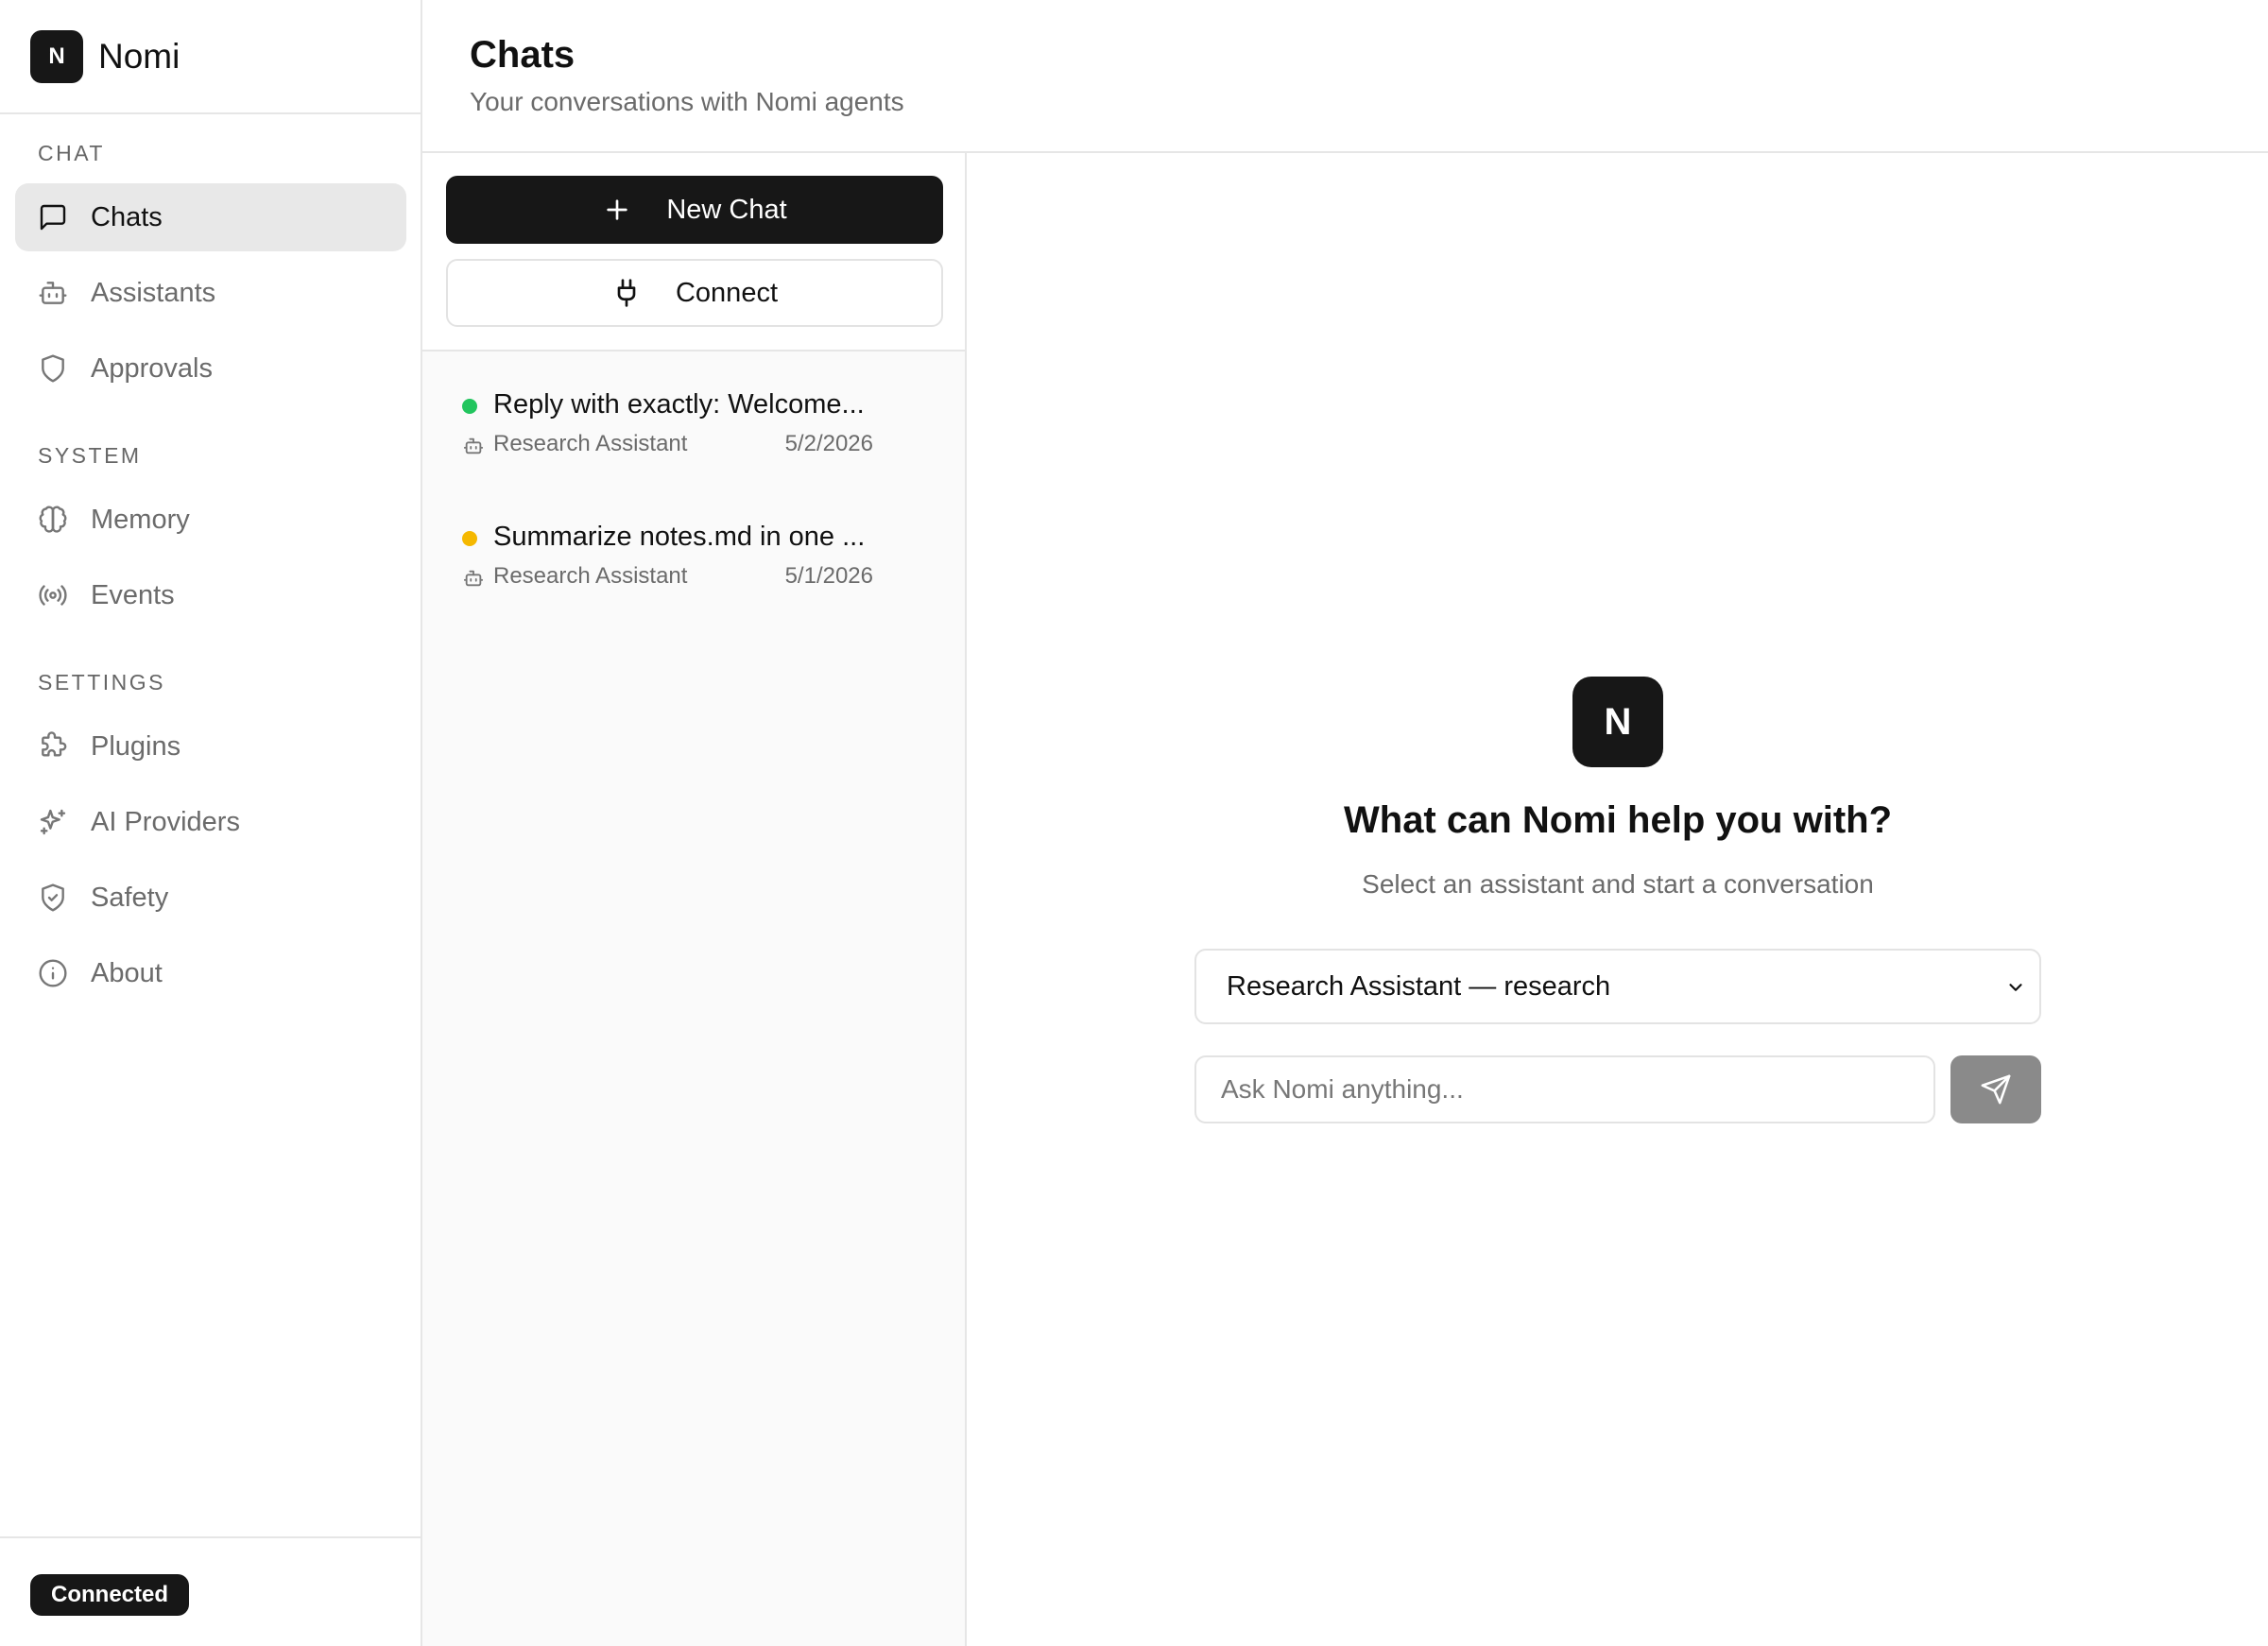 The width and height of the screenshot is (2268, 1646). What do you see at coordinates (127, 972) in the screenshot?
I see `sidebar-item-label: About` at bounding box center [127, 972].